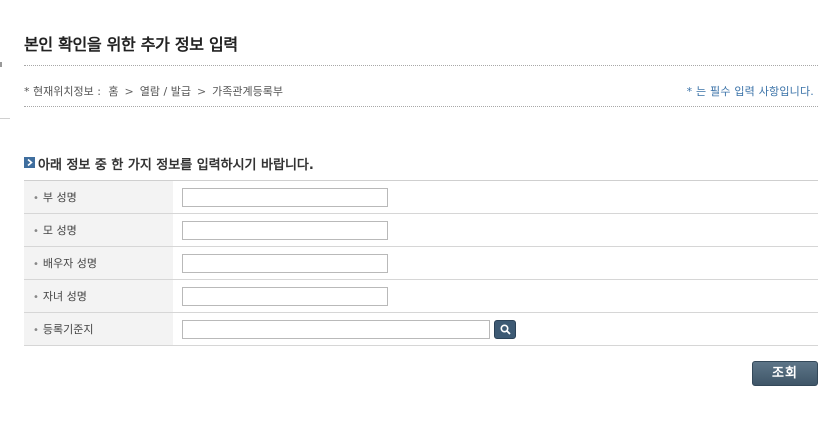 This screenshot has height=438, width=838. What do you see at coordinates (285, 197) in the screenshot?
I see `father-name-input` at bounding box center [285, 197].